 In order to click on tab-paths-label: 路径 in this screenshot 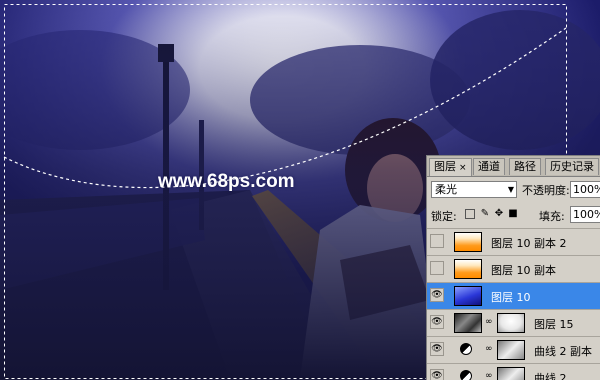, I will do `click(525, 166)`.